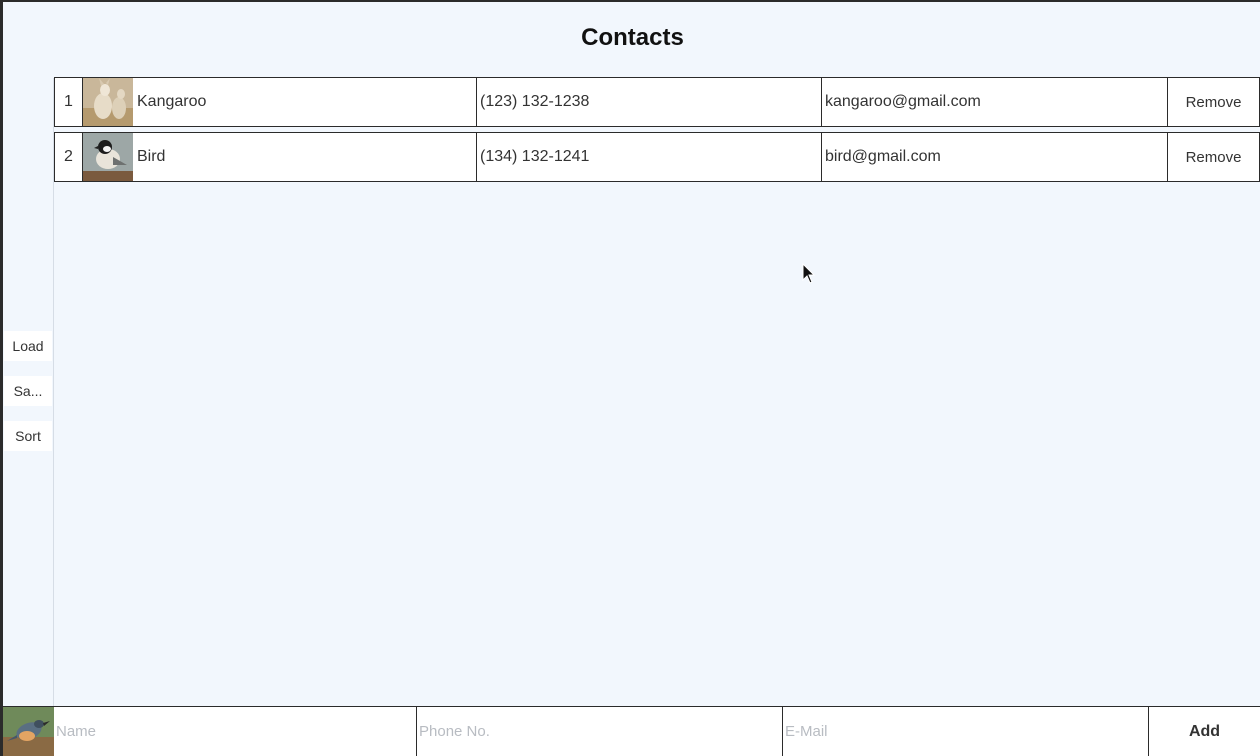  Describe the element at coordinates (235, 731) in the screenshot. I see `name-input` at that location.